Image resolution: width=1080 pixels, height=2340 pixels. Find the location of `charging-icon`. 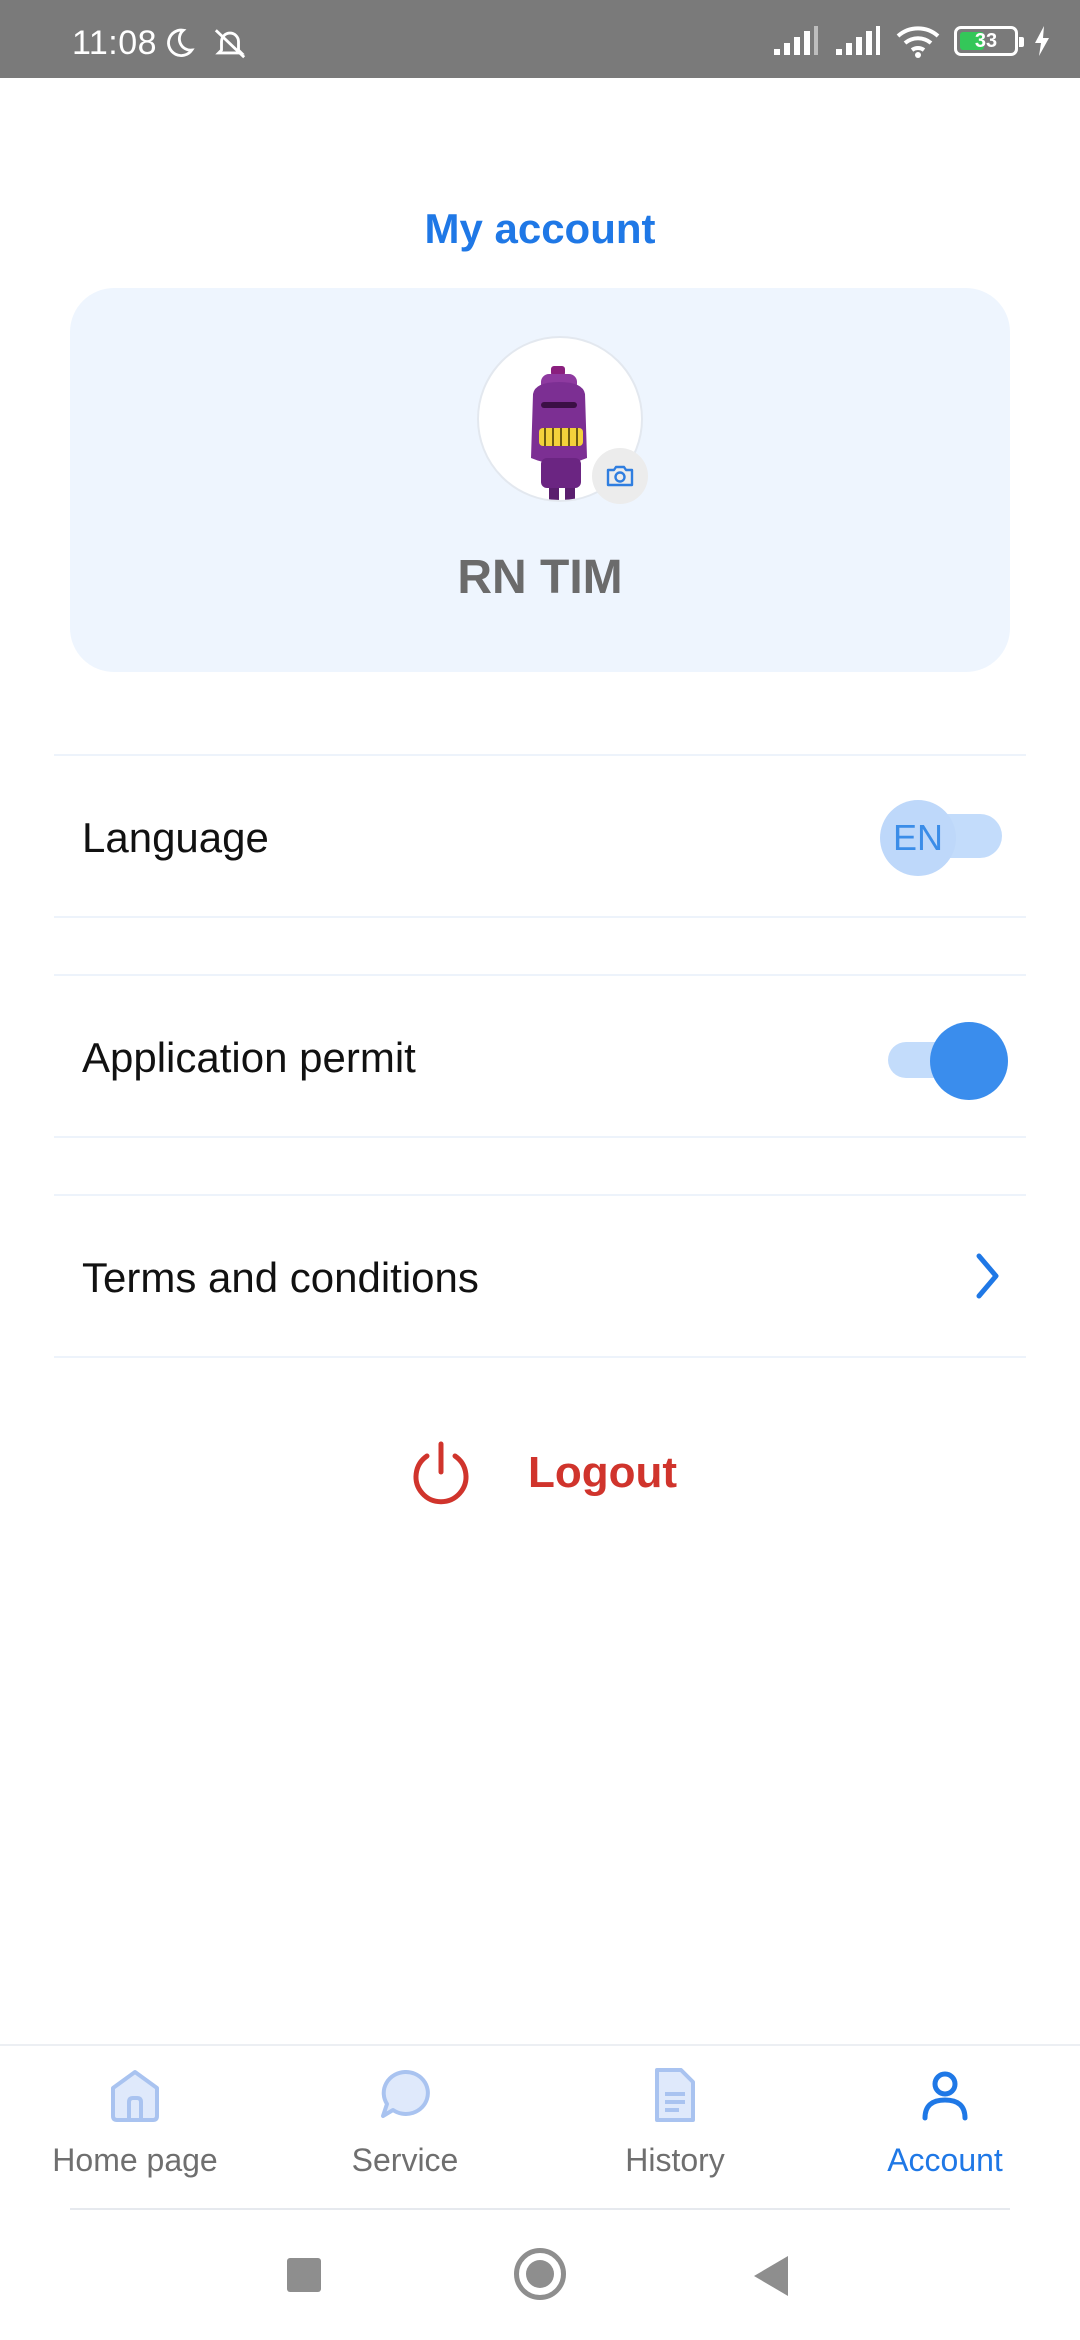

charging-icon is located at coordinates (1042, 41).